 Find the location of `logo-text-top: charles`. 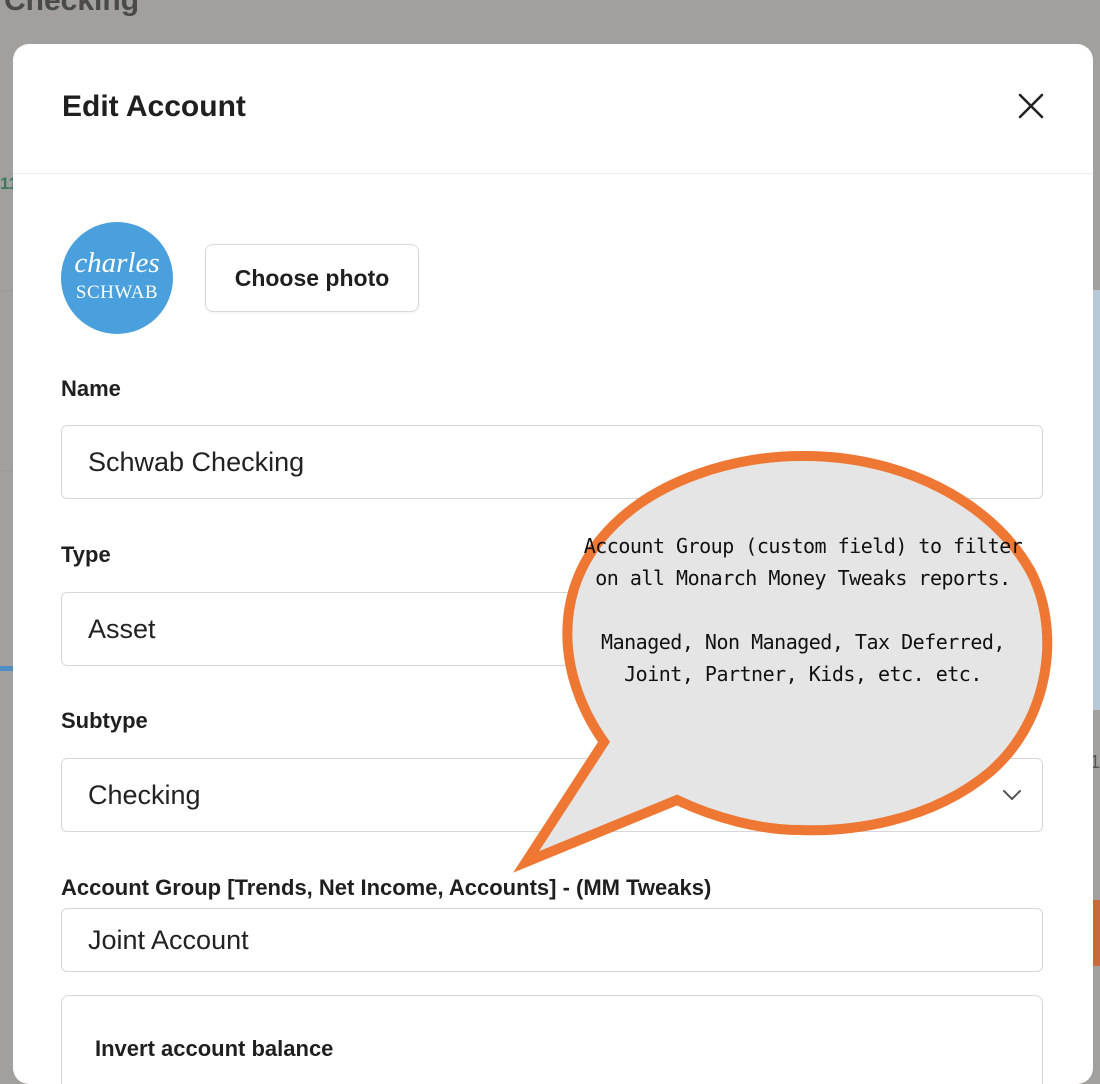

logo-text-top: charles is located at coordinates (117, 263).